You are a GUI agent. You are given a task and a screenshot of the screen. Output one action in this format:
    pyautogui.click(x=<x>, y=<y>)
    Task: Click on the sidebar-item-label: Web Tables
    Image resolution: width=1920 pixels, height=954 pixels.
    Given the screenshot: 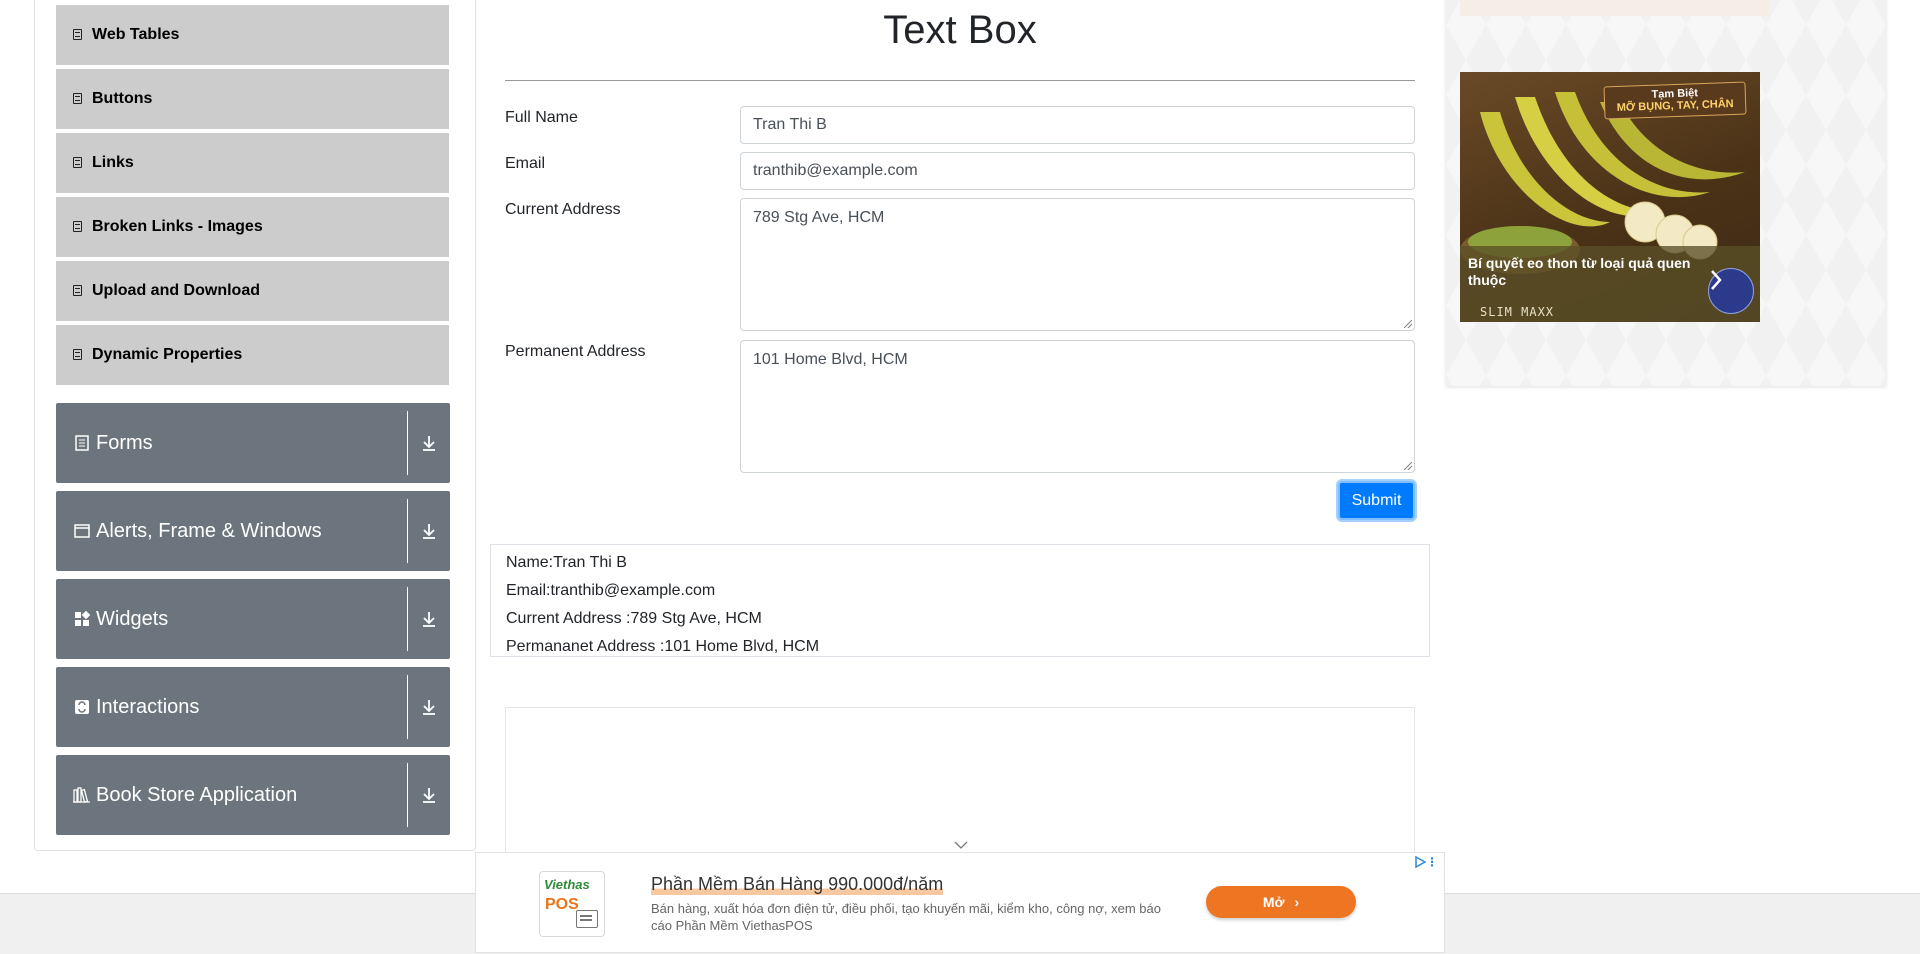 What is the action you would take?
    pyautogui.click(x=136, y=34)
    